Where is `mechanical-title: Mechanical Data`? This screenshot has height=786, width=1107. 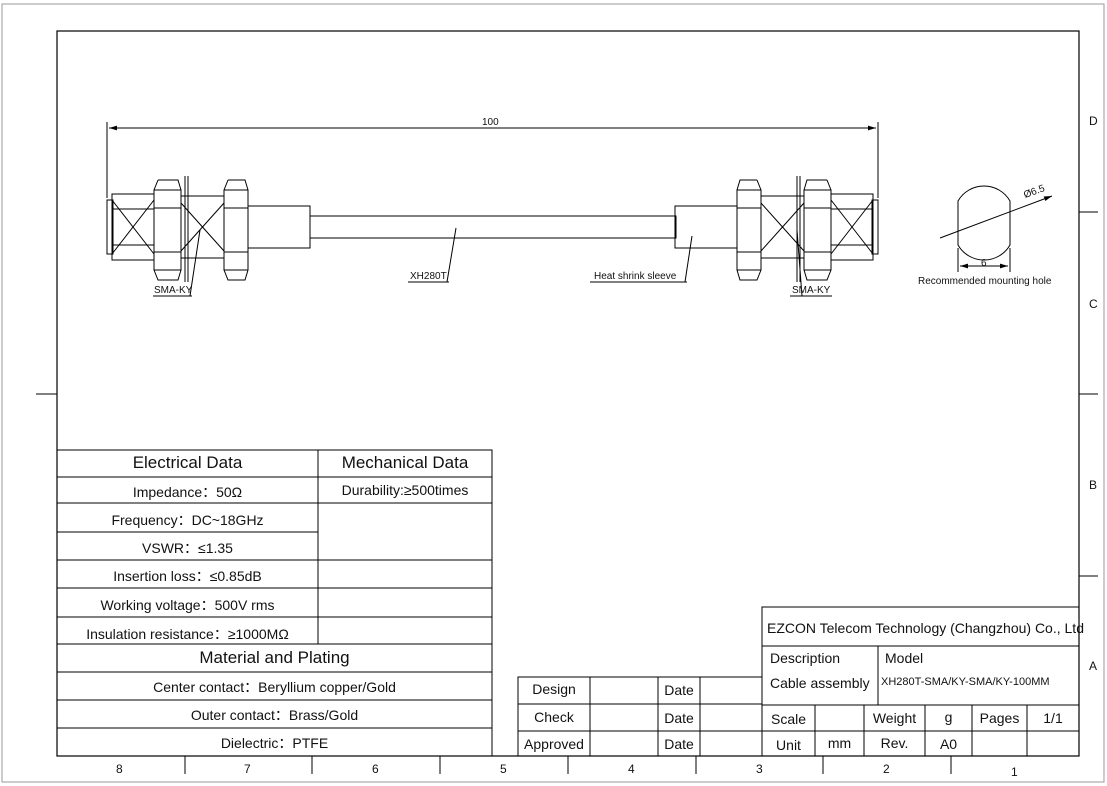 mechanical-title: Mechanical Data is located at coordinates (405, 462).